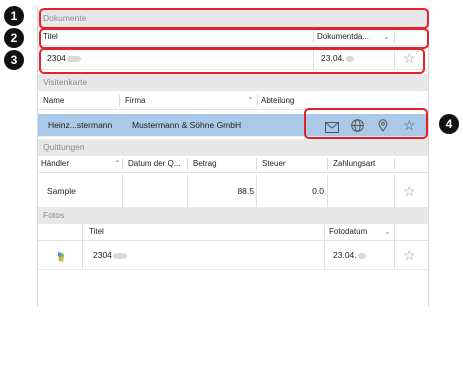 The width and height of the screenshot is (463, 369). I want to click on fotos-titel-text: 2304, so click(102, 255).